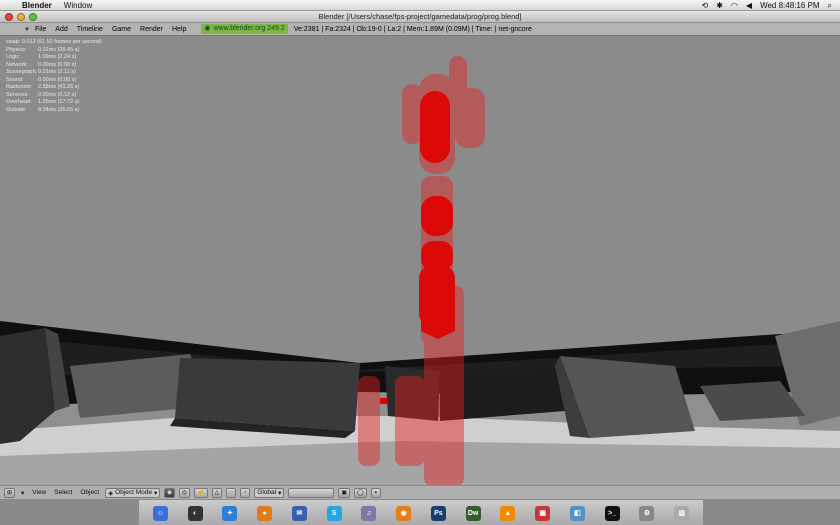 The image size is (840, 525). Describe the element at coordinates (249, 28) in the screenshot. I see `blender-url-text: www.blender.org 249.2` at that location.